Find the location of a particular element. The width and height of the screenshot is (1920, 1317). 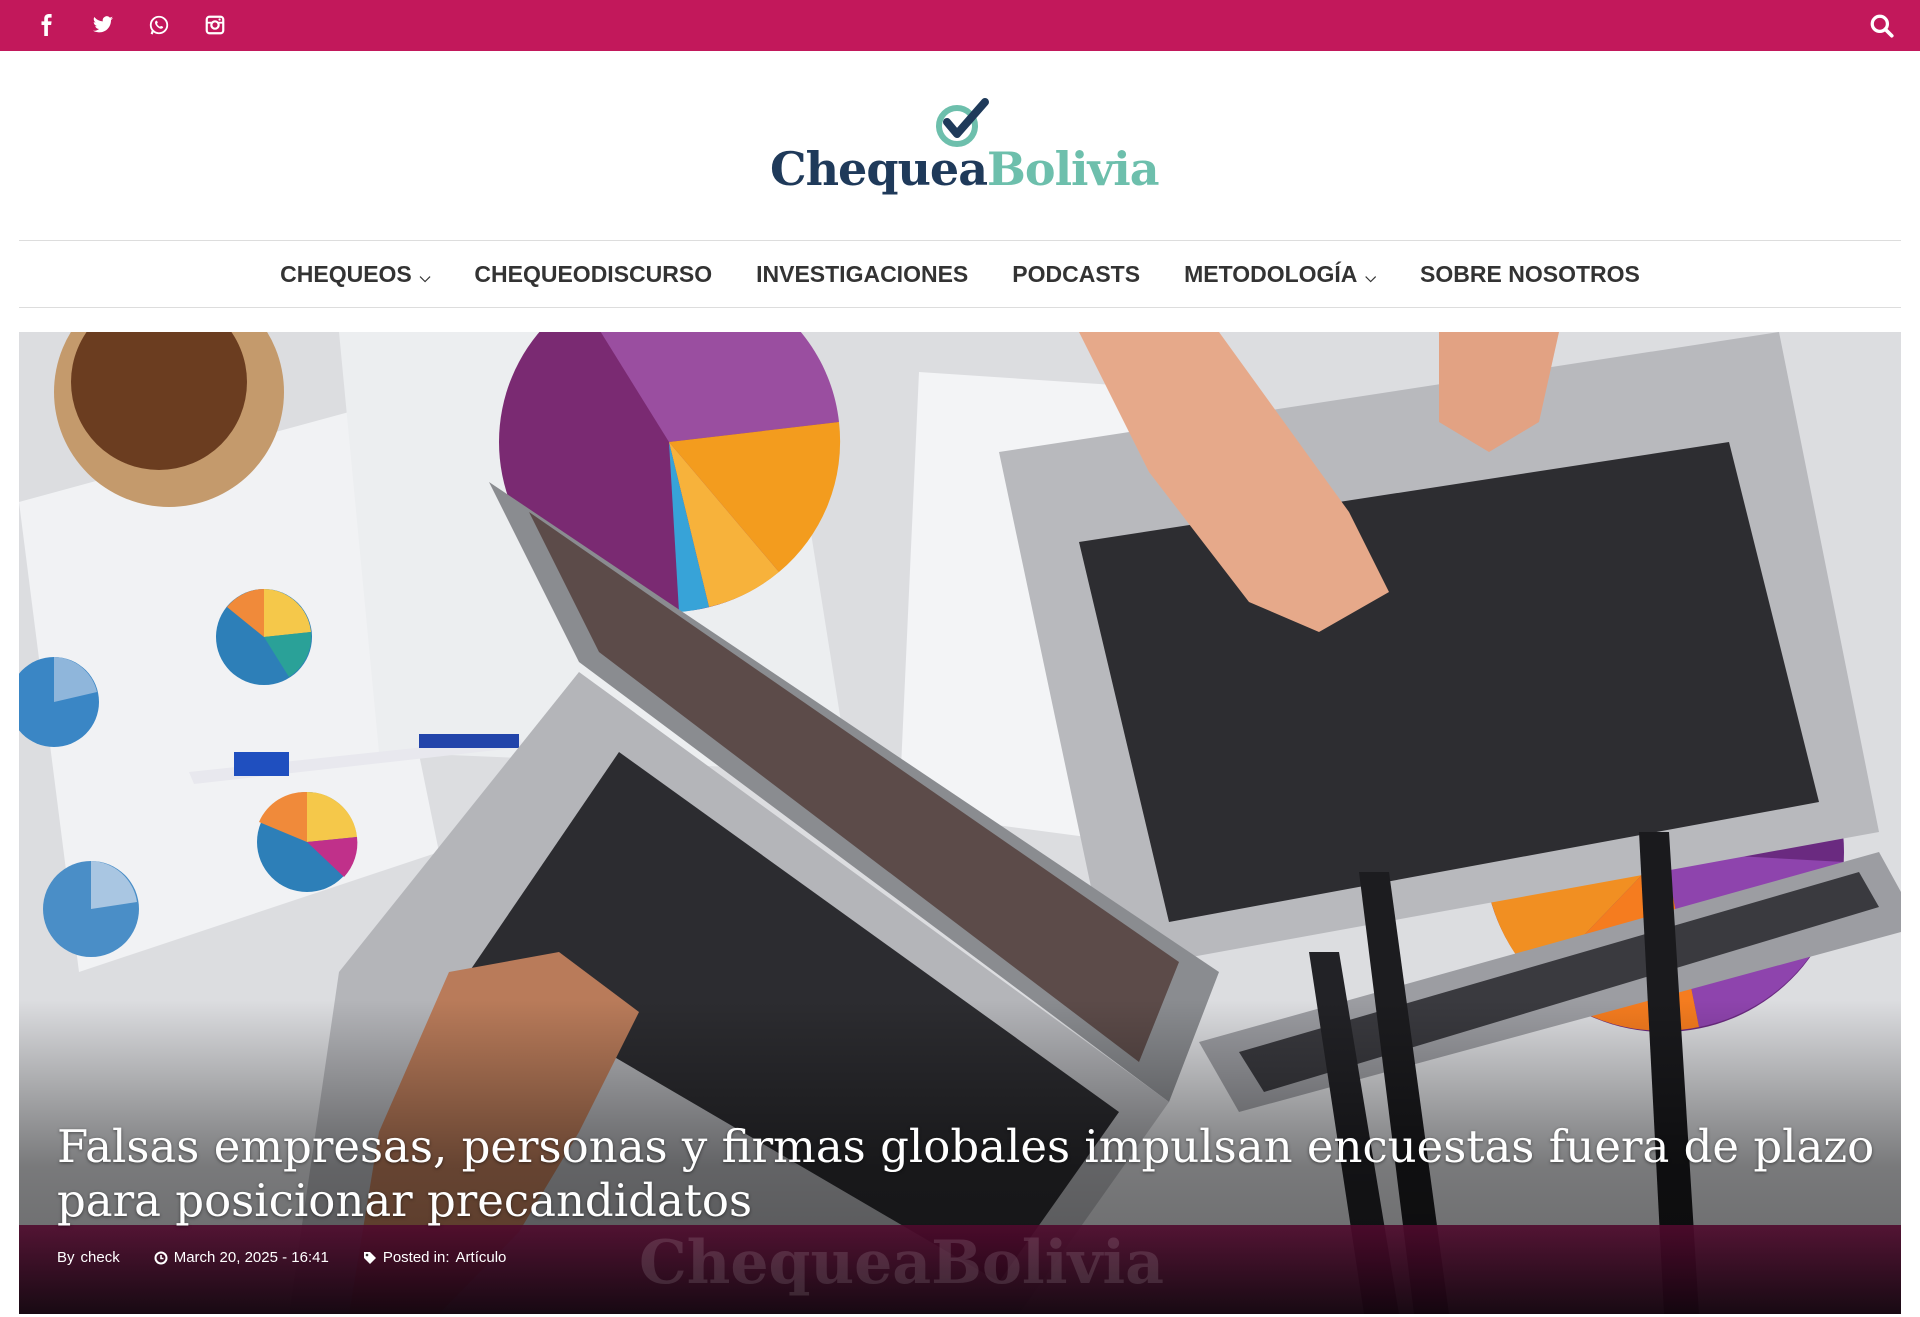

nav-item-label: PODCASTS is located at coordinates (1076, 273).